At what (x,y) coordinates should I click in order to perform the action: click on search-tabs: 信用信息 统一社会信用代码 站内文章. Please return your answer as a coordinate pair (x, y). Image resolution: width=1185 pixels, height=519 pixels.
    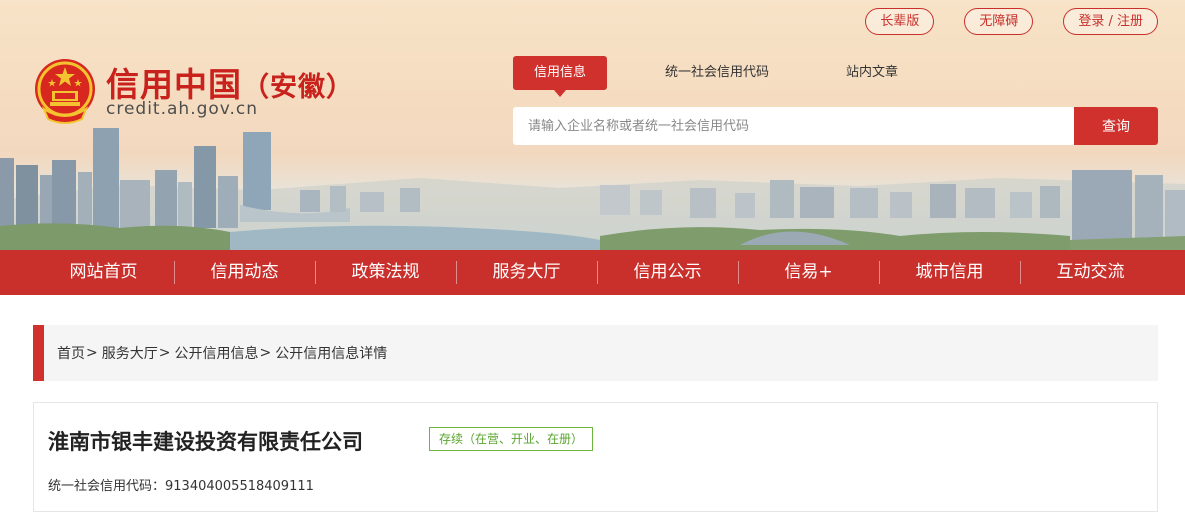
    Looking at the image, I should click on (728, 76).